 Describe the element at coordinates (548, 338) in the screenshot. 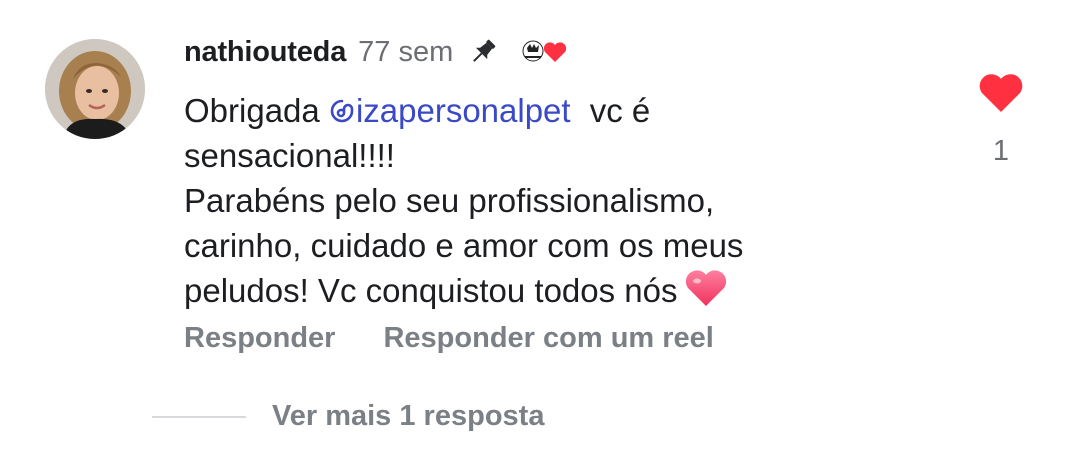

I see `reply-with-reel-button: Responder com um reel` at that location.